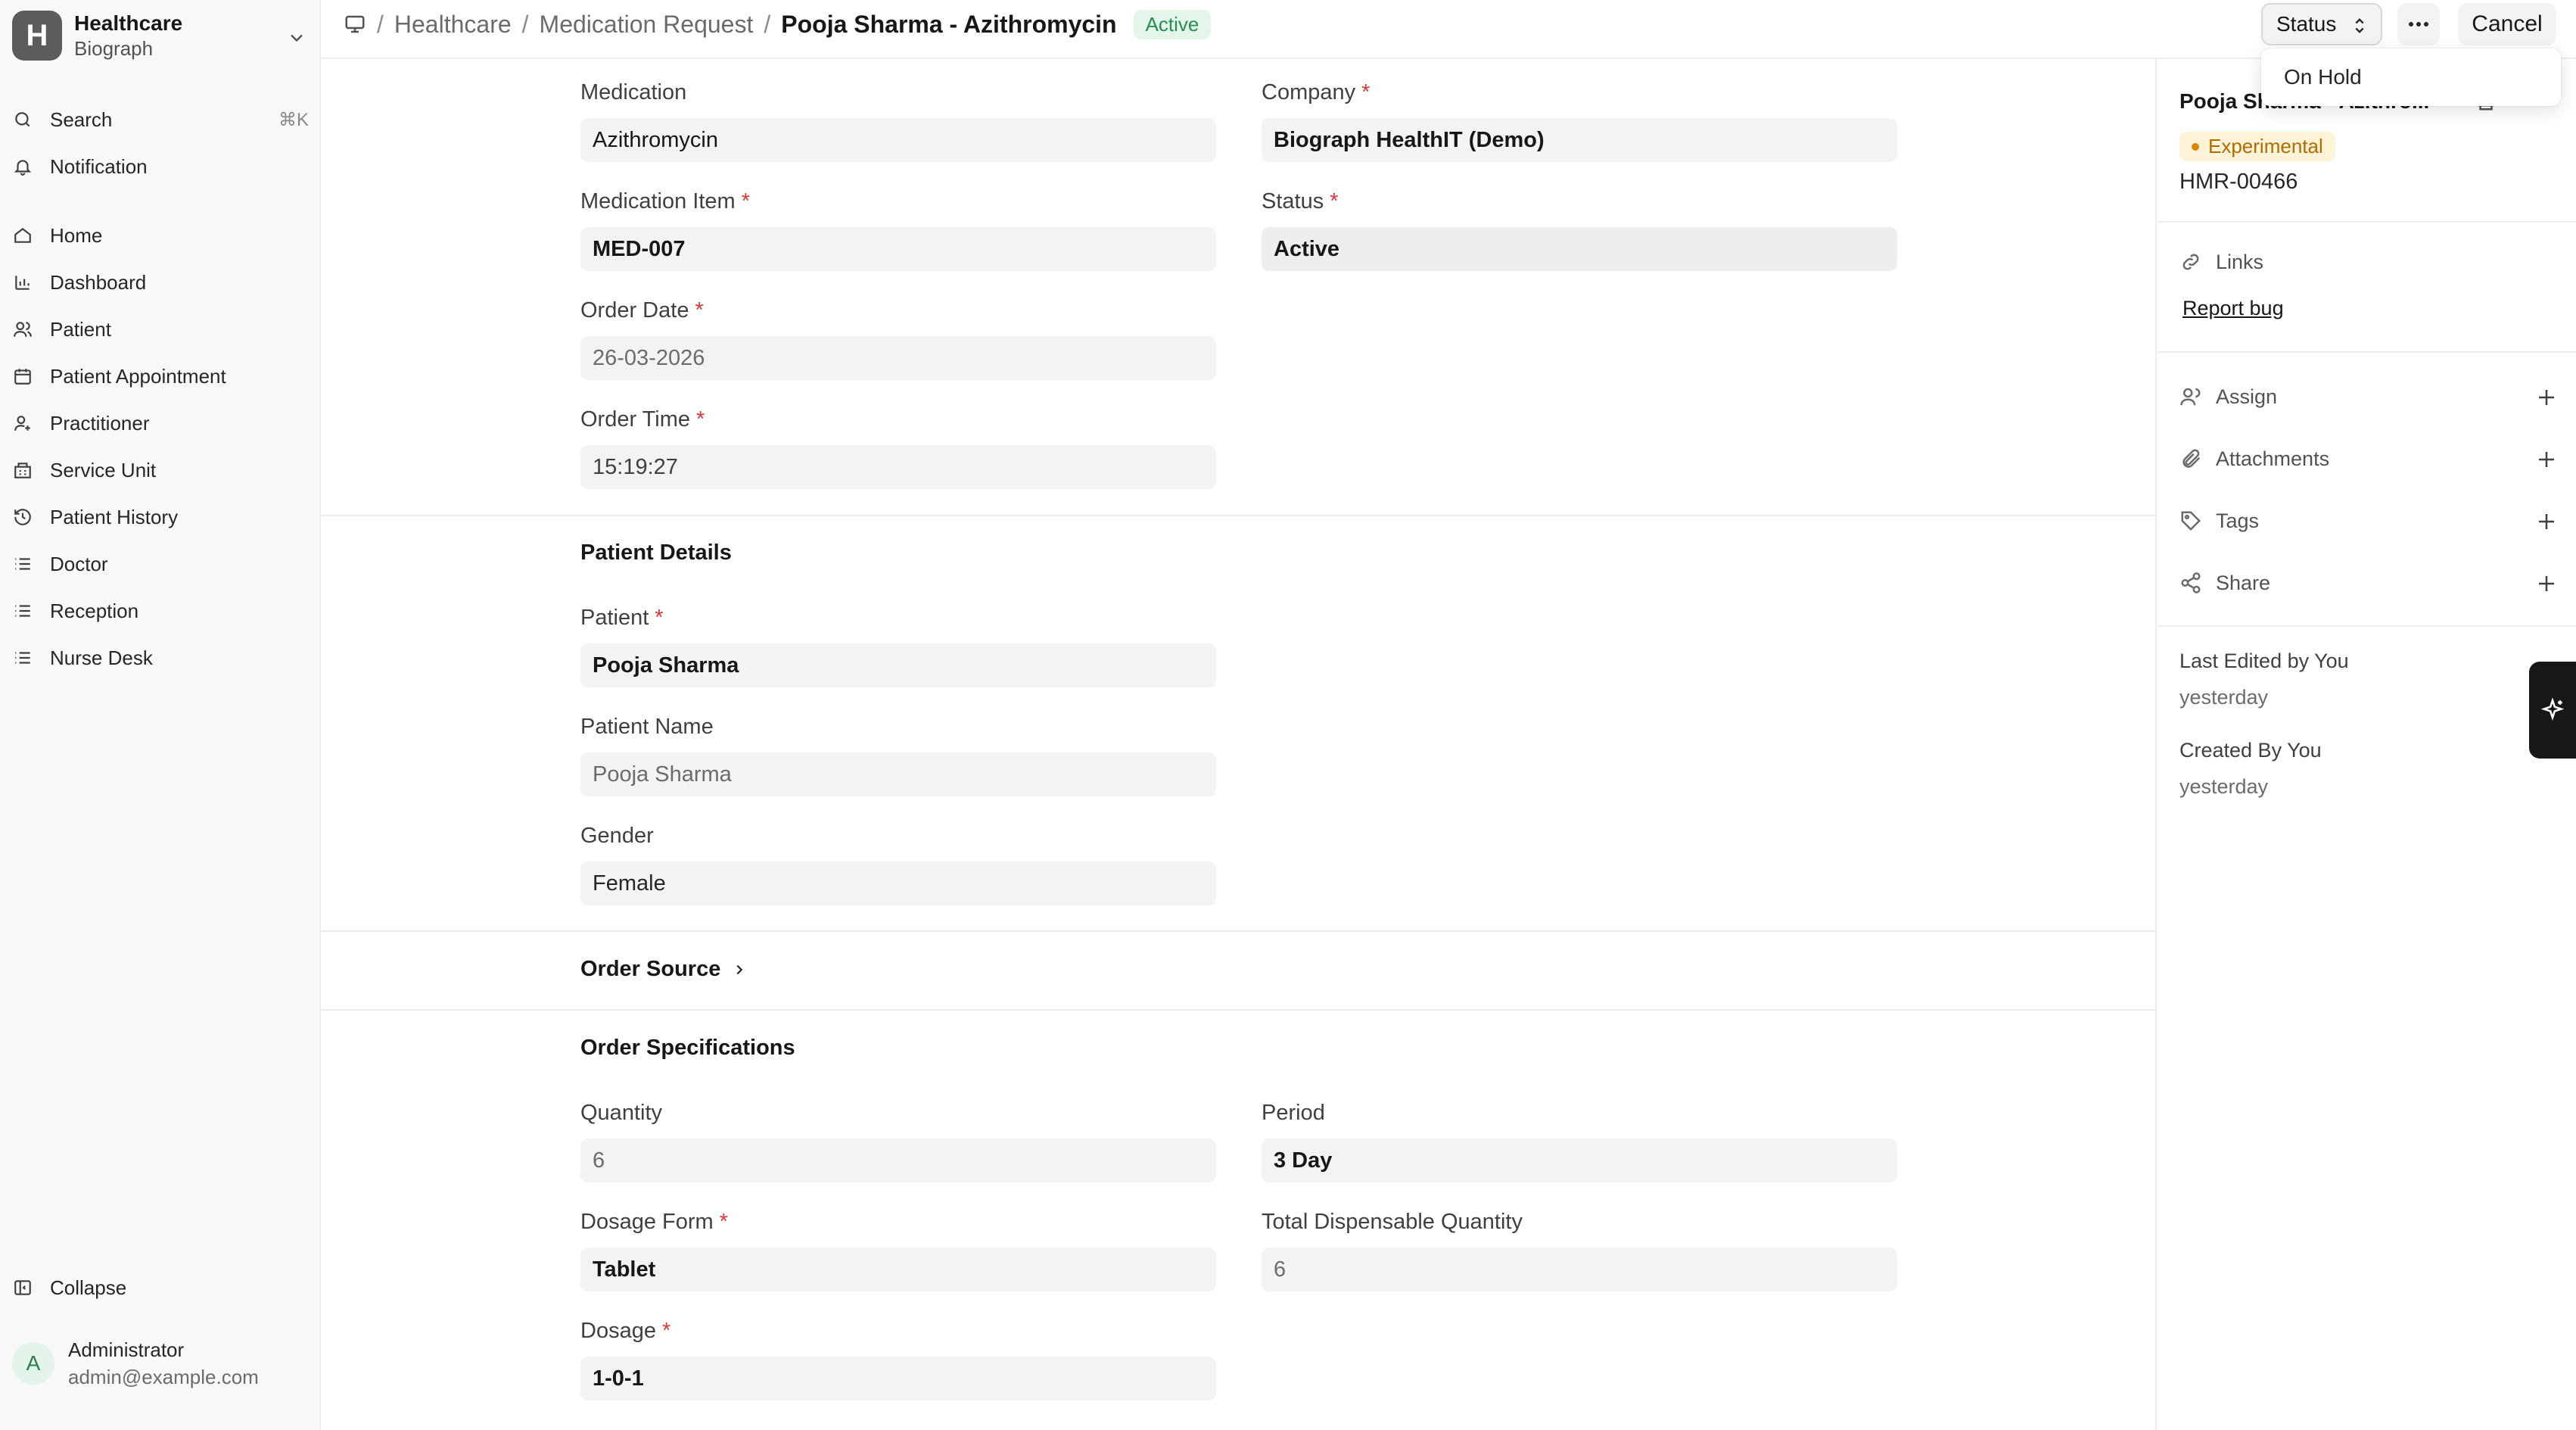 This screenshot has height=1430, width=2576. What do you see at coordinates (2321, 24) in the screenshot?
I see `status-button: Status` at bounding box center [2321, 24].